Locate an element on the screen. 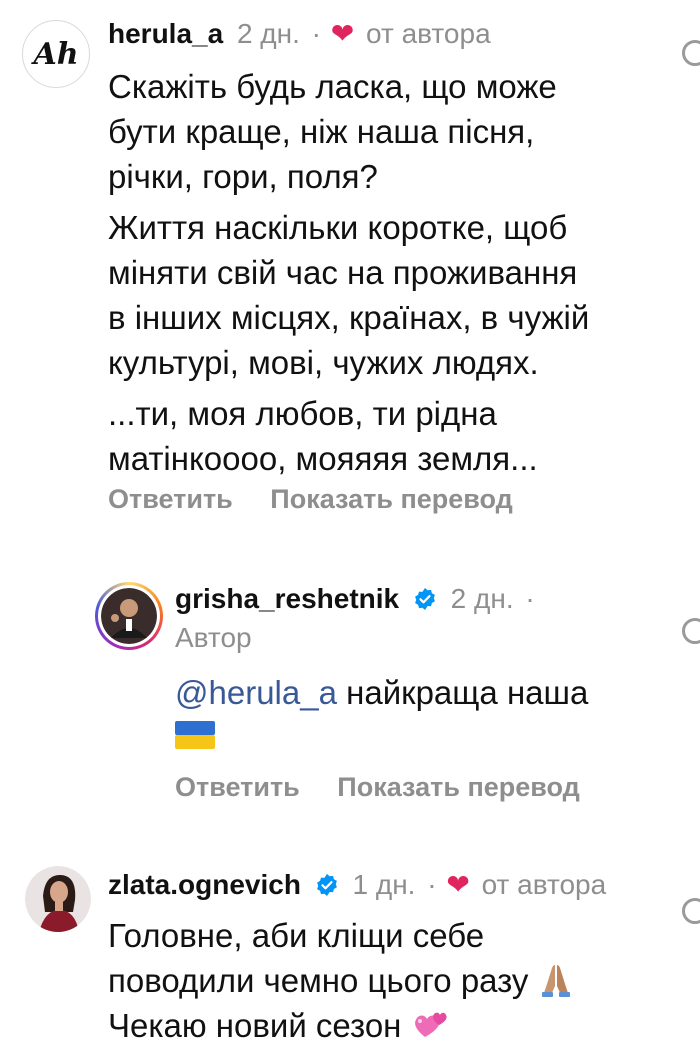 Image resolution: width=700 pixels, height=1055 pixels. avatar-logo-text: Ah is located at coordinates (56, 54).